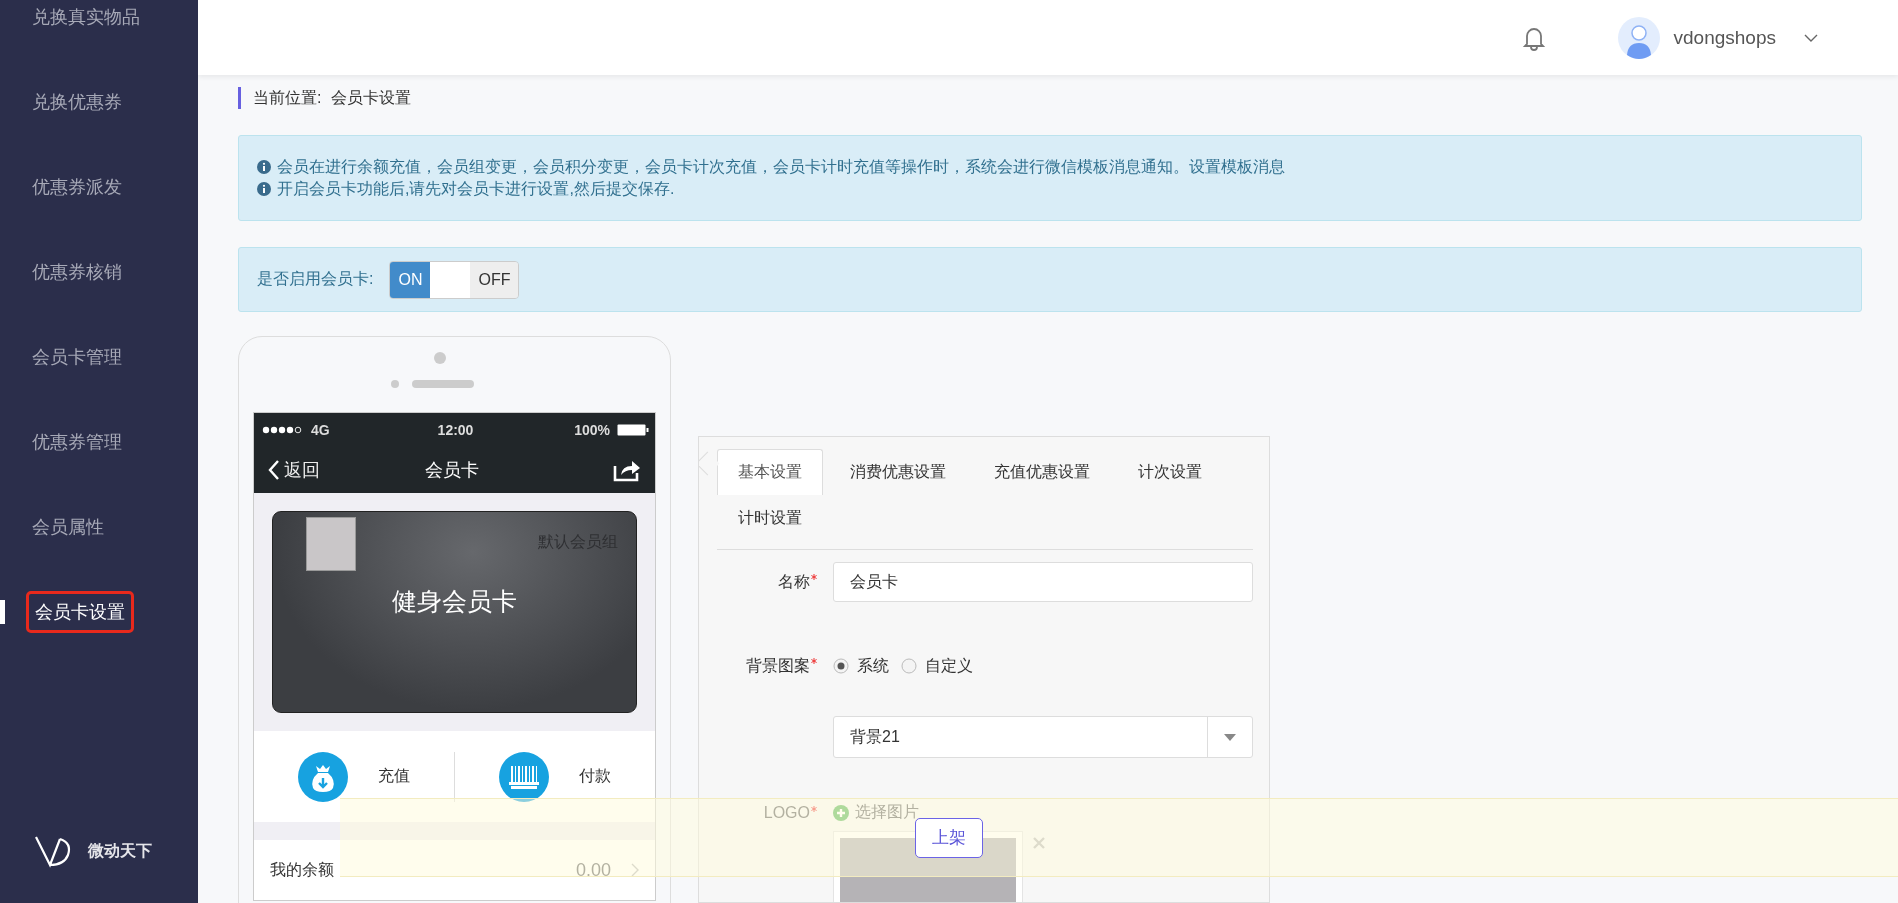 The image size is (1898, 903). I want to click on action-label: 付款, so click(595, 776).